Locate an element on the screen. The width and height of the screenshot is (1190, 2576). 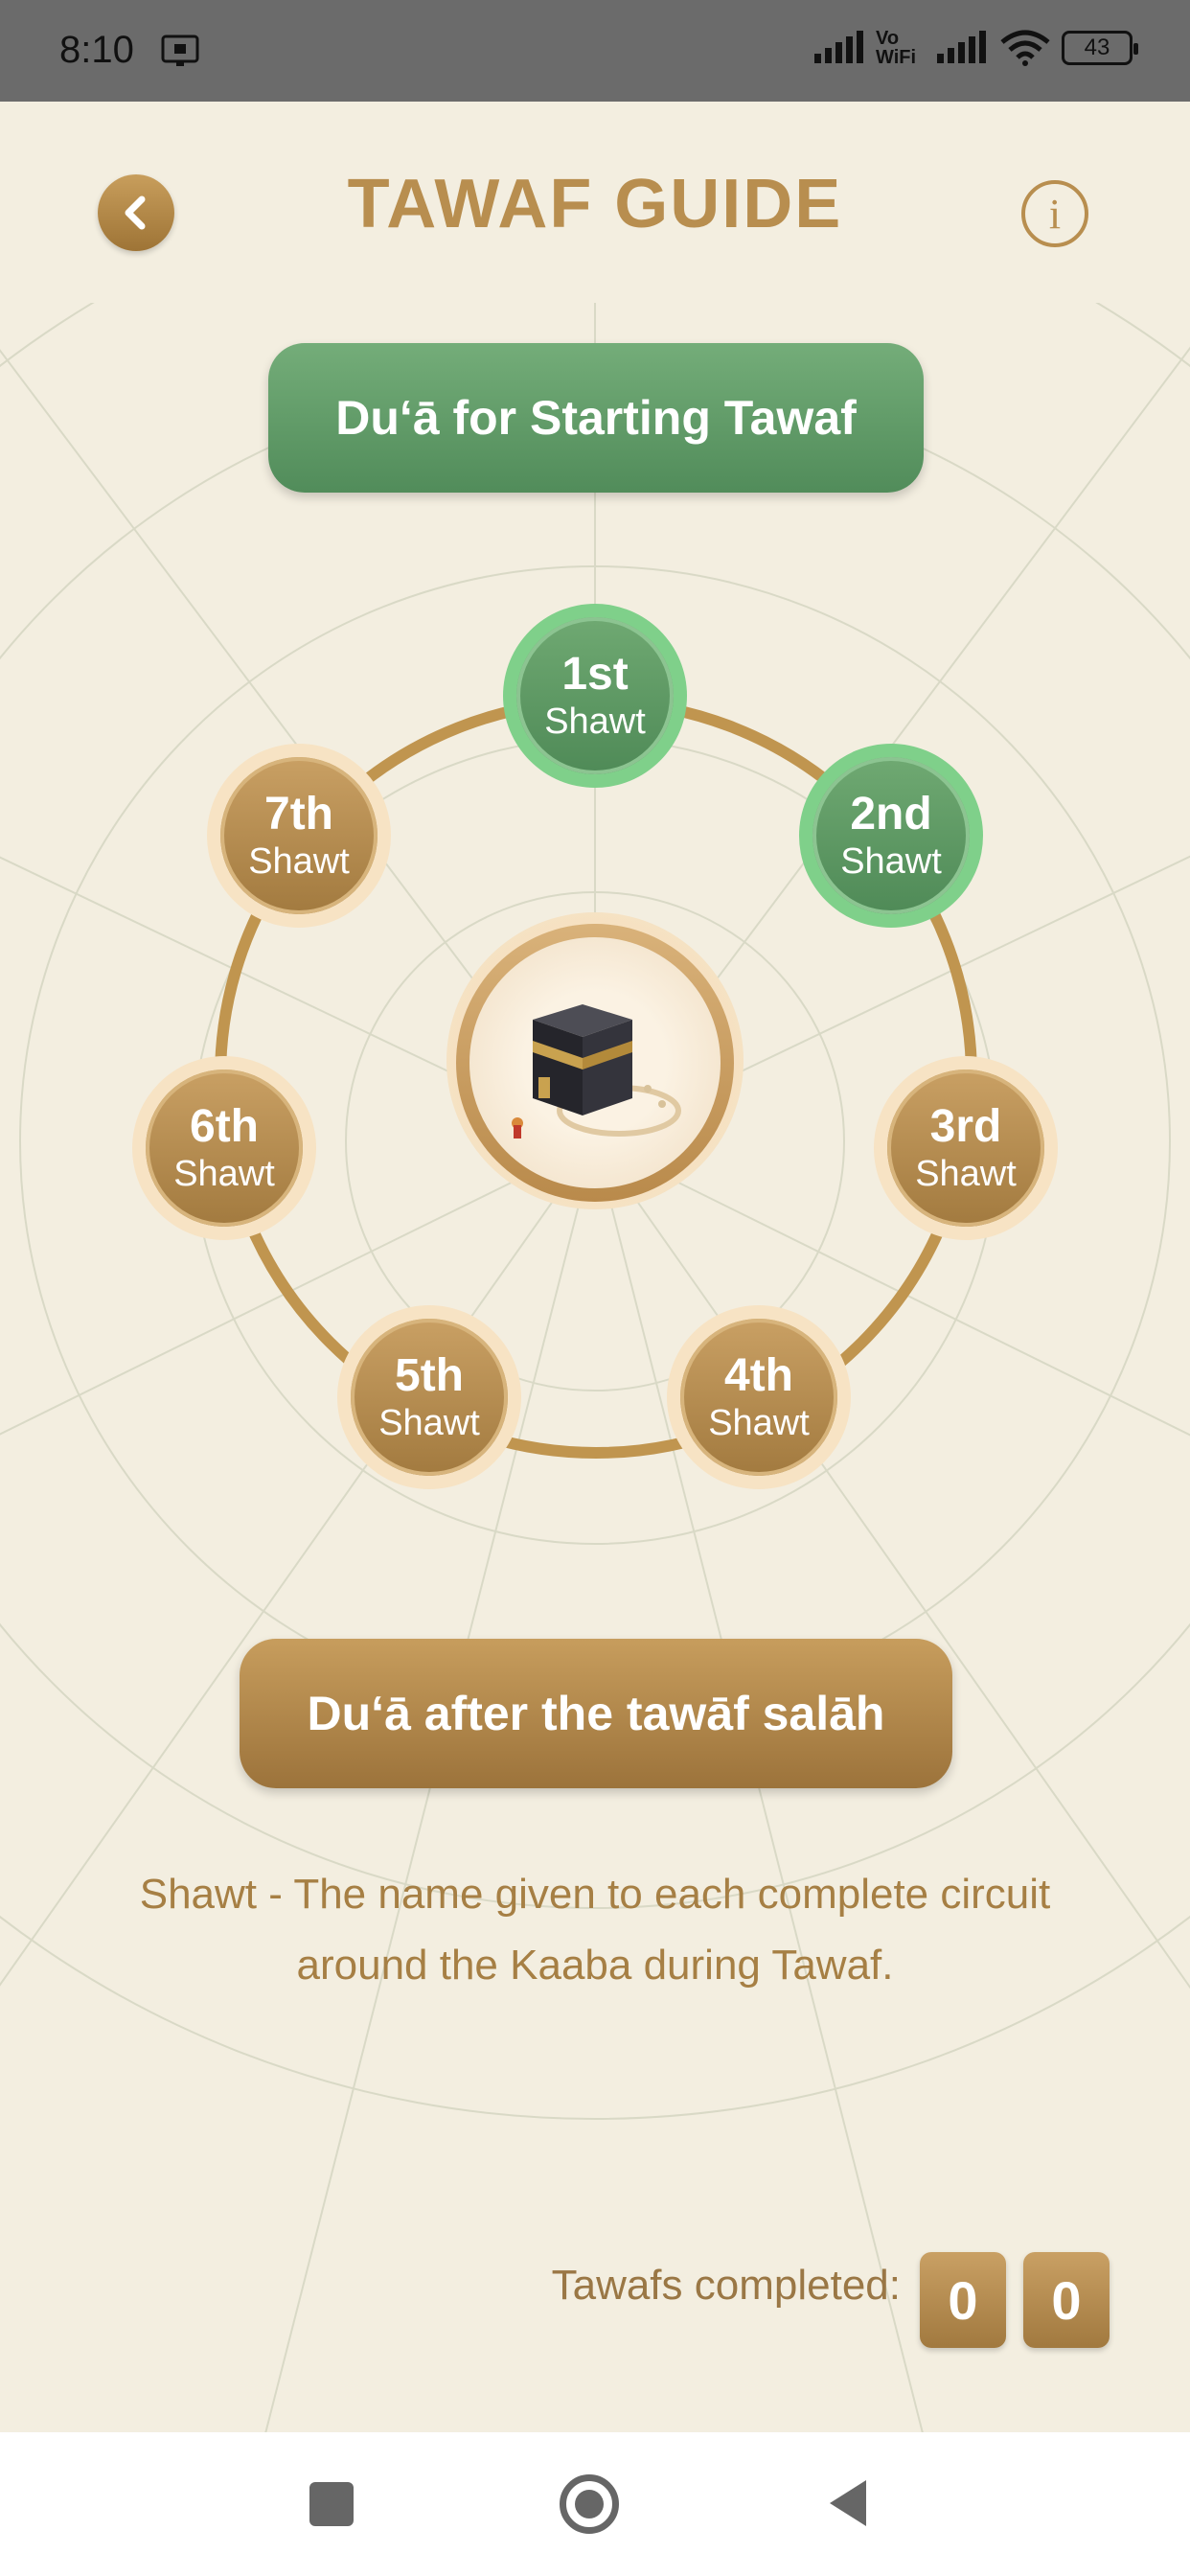
shawt-3-button: 3rd Shawt is located at coordinates (966, 1148).